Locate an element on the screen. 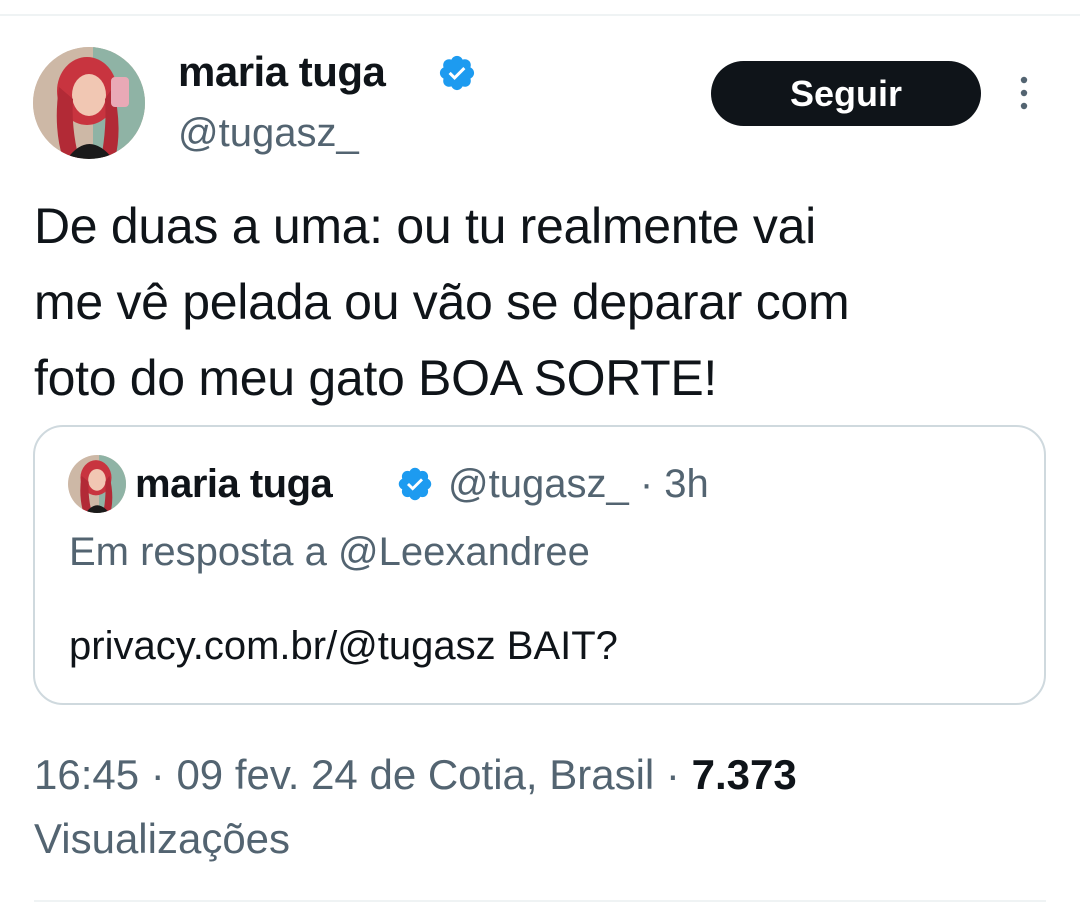 Image resolution: width=1080 pixels, height=913 pixels. author-avatar is located at coordinates (89, 103).